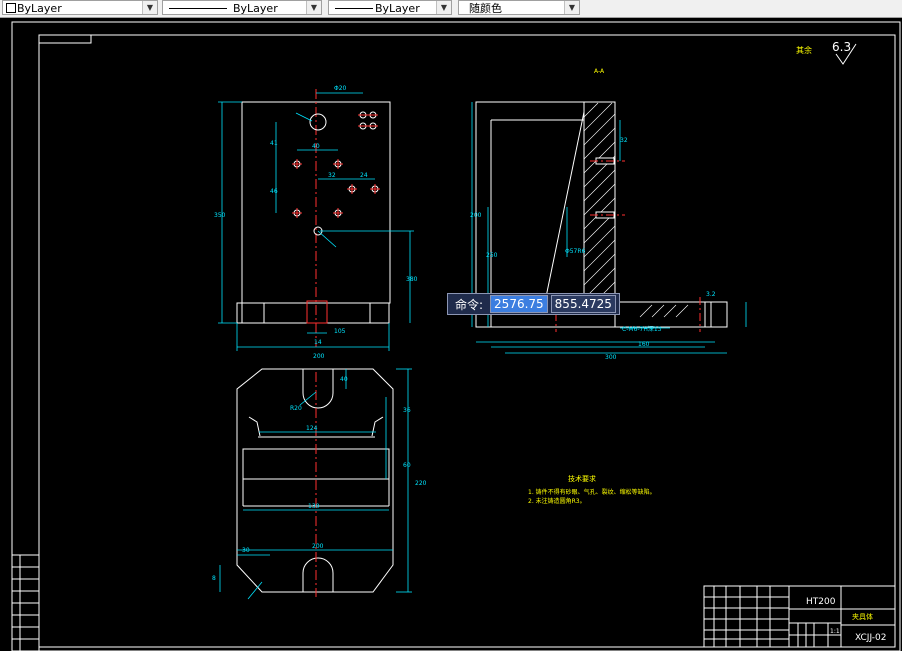 The width and height of the screenshot is (902, 651). Describe the element at coordinates (644, 344) in the screenshot. I see `dim-text: 160` at that location.